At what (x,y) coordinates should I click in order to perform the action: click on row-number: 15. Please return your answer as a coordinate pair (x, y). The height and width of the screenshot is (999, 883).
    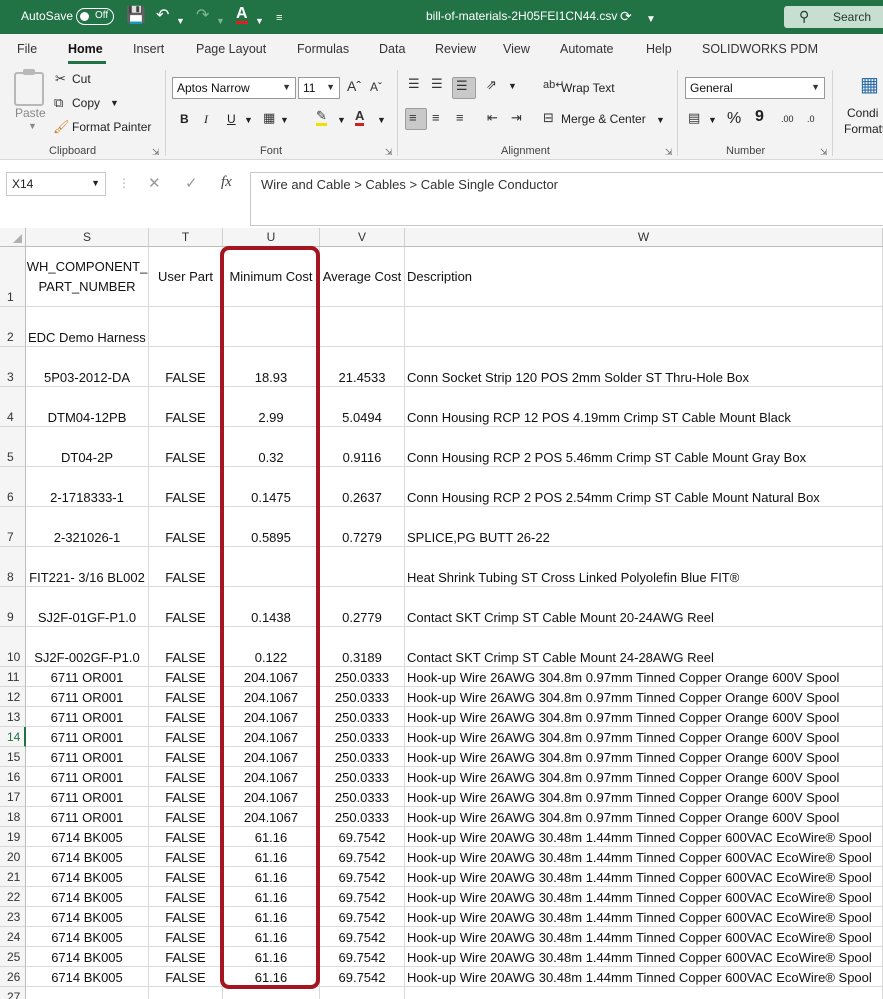
    Looking at the image, I should click on (13, 757).